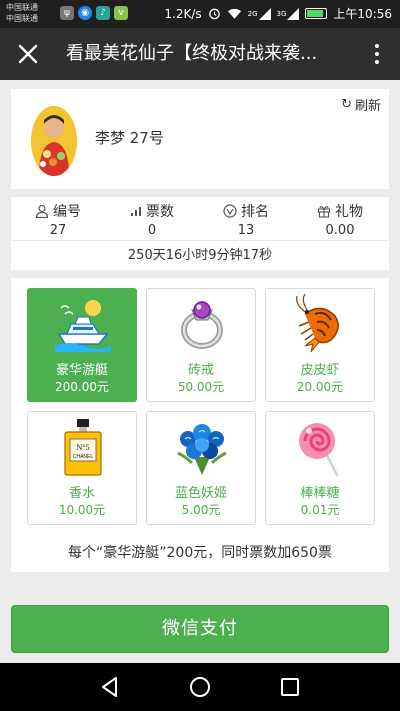 The height and width of the screenshot is (711, 400). What do you see at coordinates (58, 230) in the screenshot?
I see `stat-value: 27` at bounding box center [58, 230].